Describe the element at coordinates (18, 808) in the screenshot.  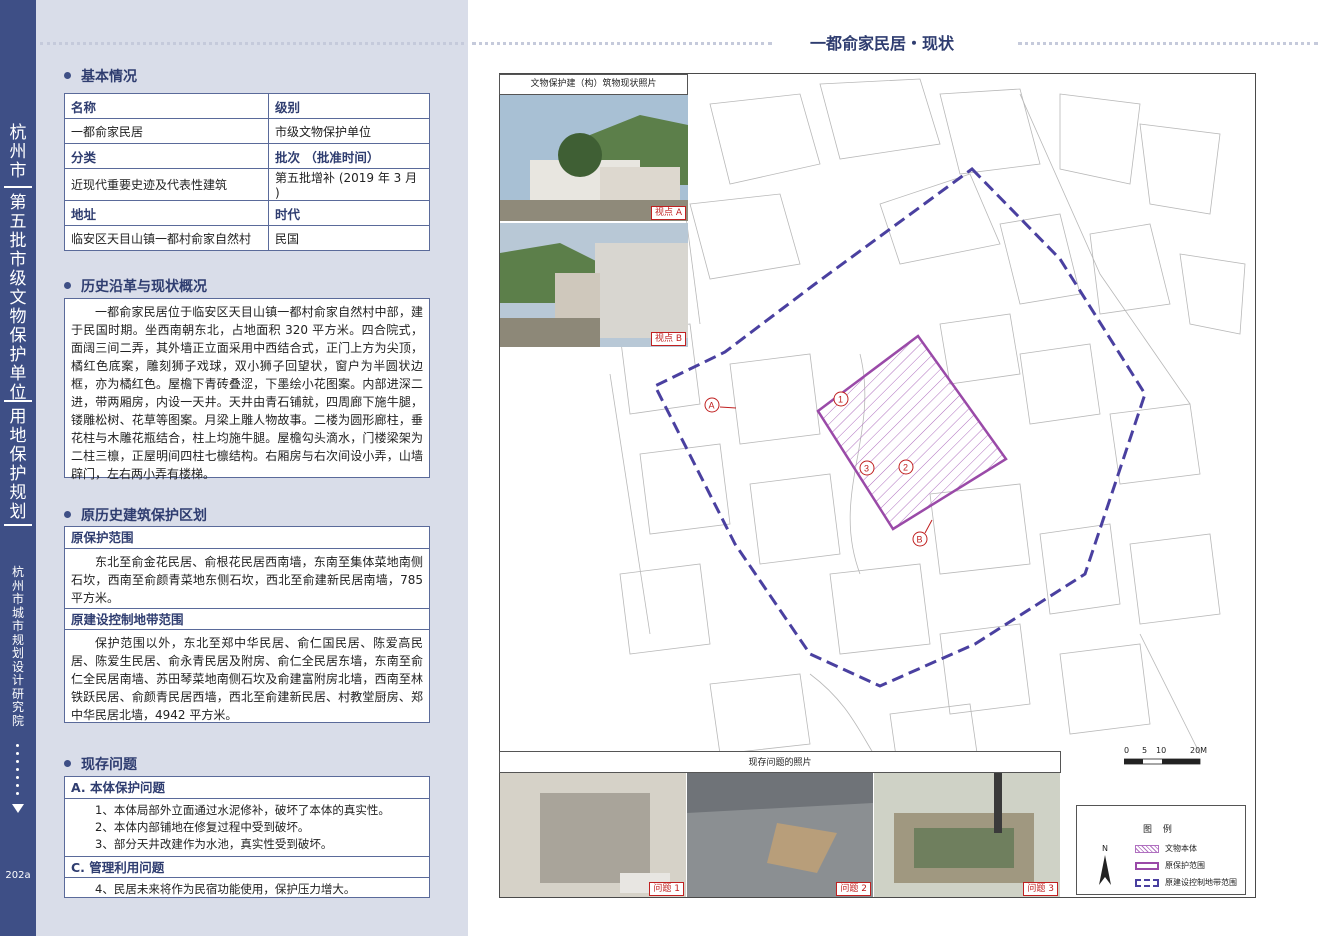
I see `arrow-down-icon` at that location.